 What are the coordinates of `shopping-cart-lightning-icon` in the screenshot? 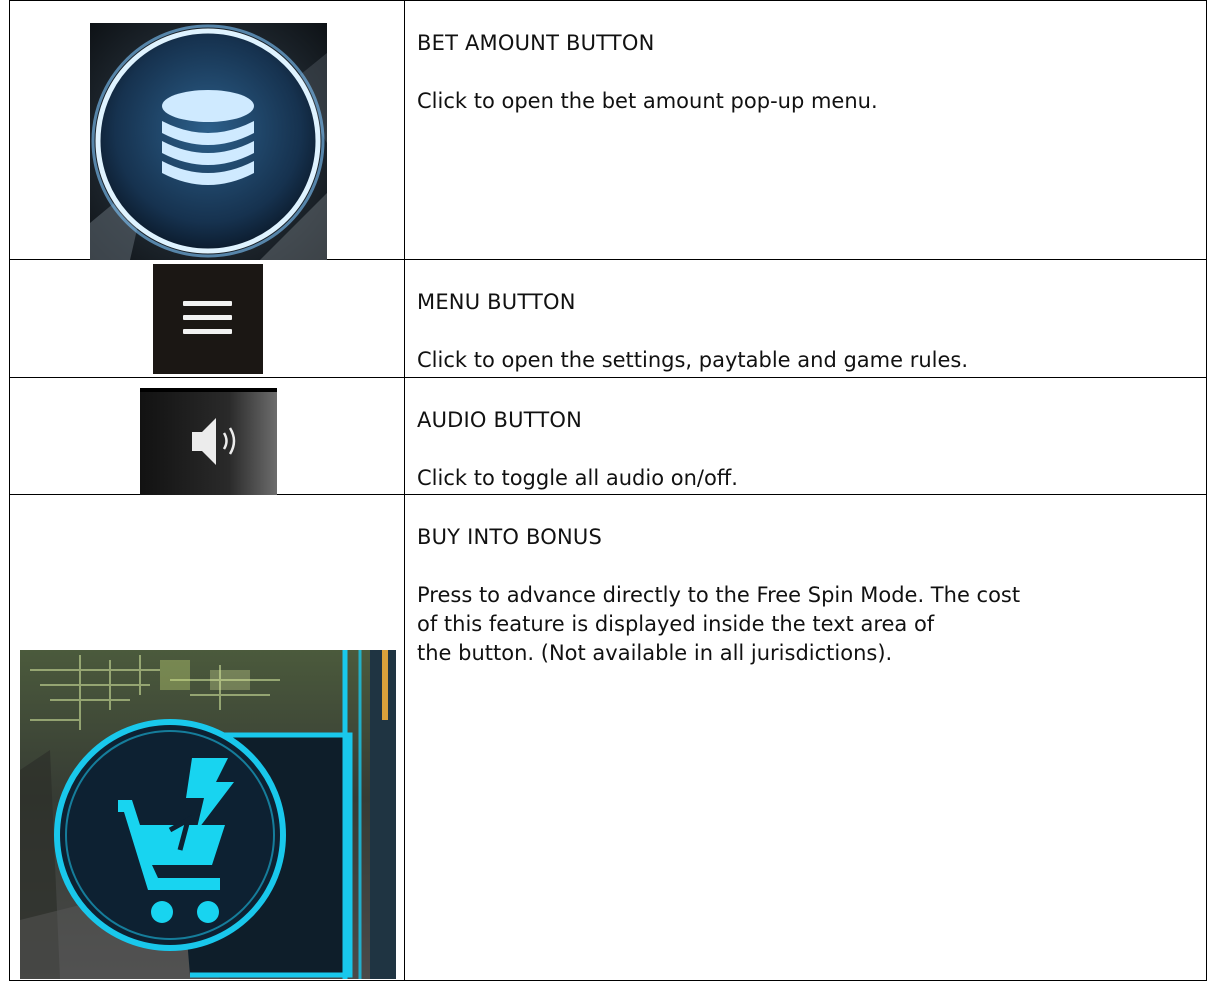 It's located at (208, 814).